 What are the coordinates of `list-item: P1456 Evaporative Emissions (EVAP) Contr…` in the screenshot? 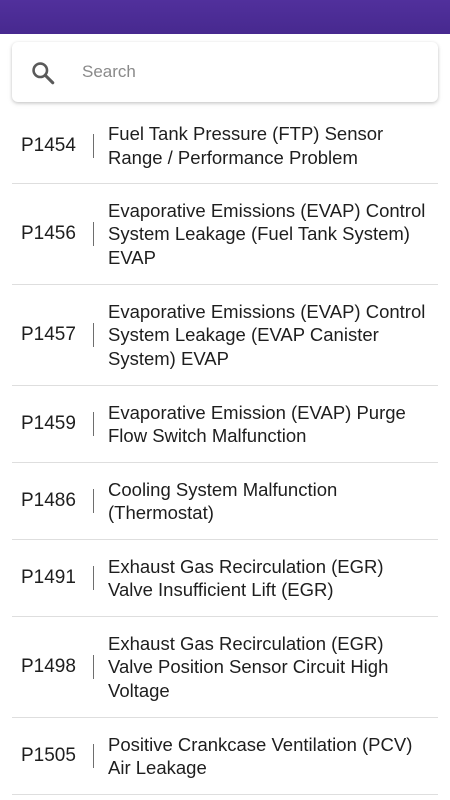 It's located at (225, 234).